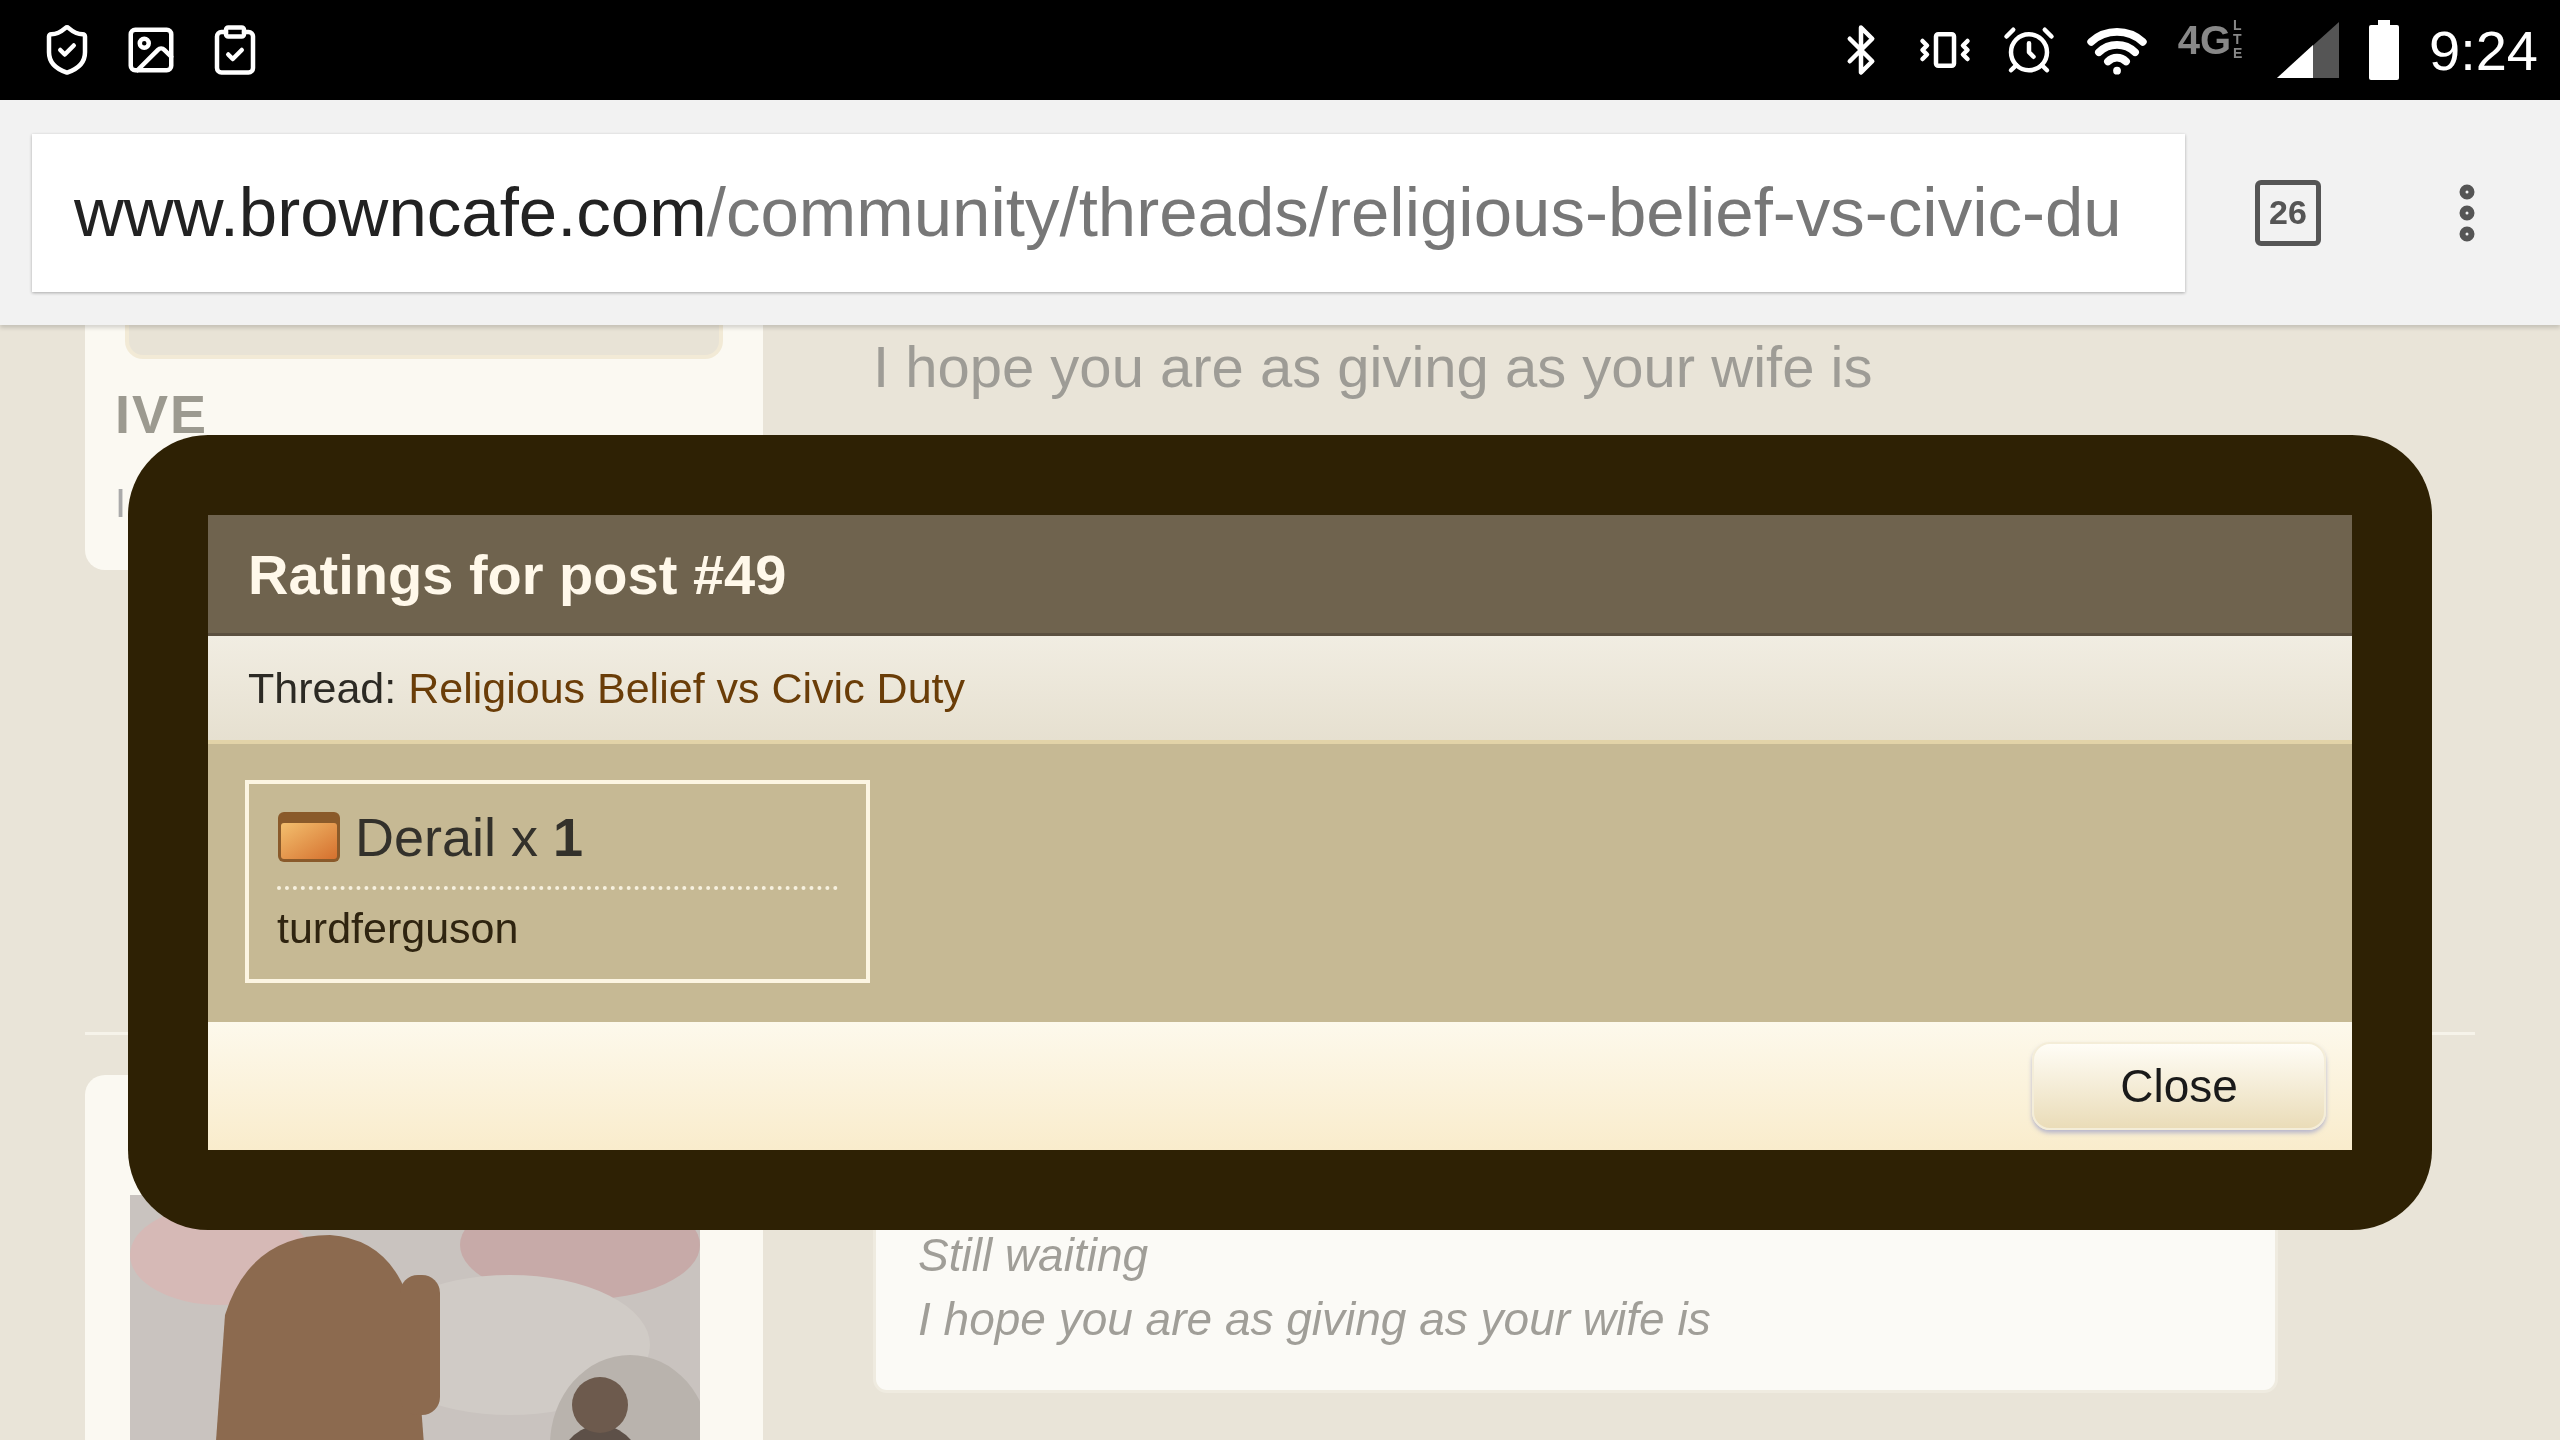 This screenshot has height=1440, width=2560. Describe the element at coordinates (309, 837) in the screenshot. I see `folder-icon` at that location.